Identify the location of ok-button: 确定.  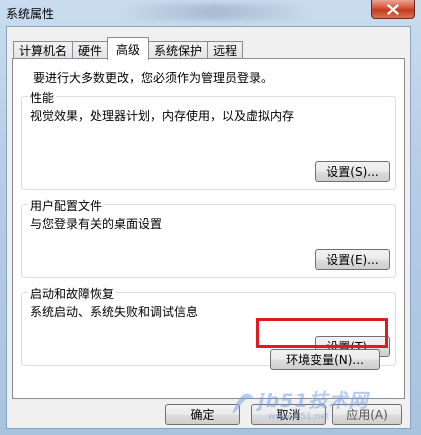
(202, 414).